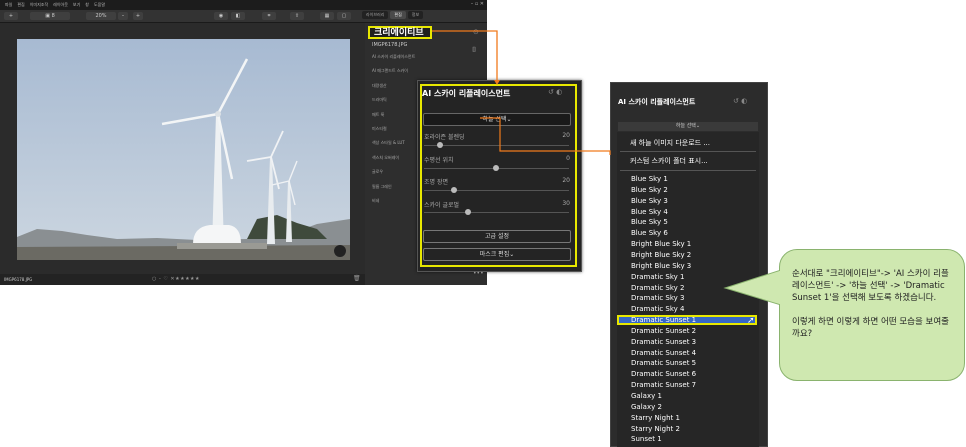 This screenshot has width=966, height=447. I want to click on cursor-icon: ➚, so click(751, 321).